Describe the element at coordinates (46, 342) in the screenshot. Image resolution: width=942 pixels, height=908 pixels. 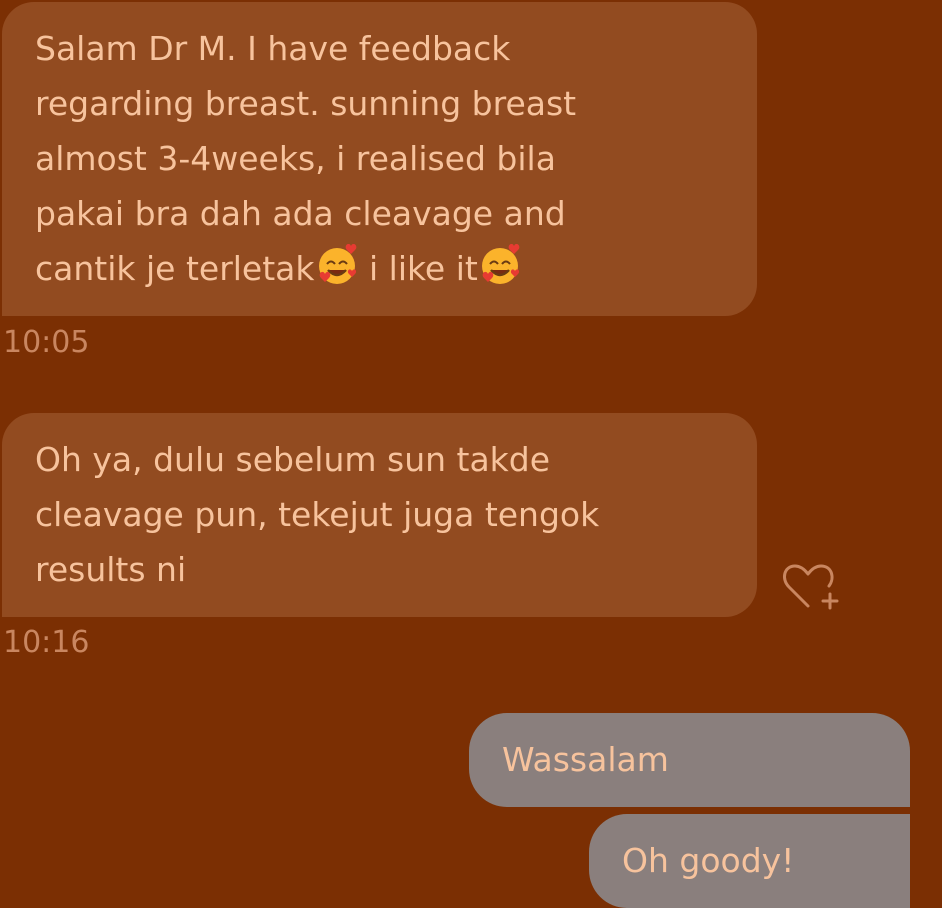
I see `message-timestamp: 10:05` at that location.